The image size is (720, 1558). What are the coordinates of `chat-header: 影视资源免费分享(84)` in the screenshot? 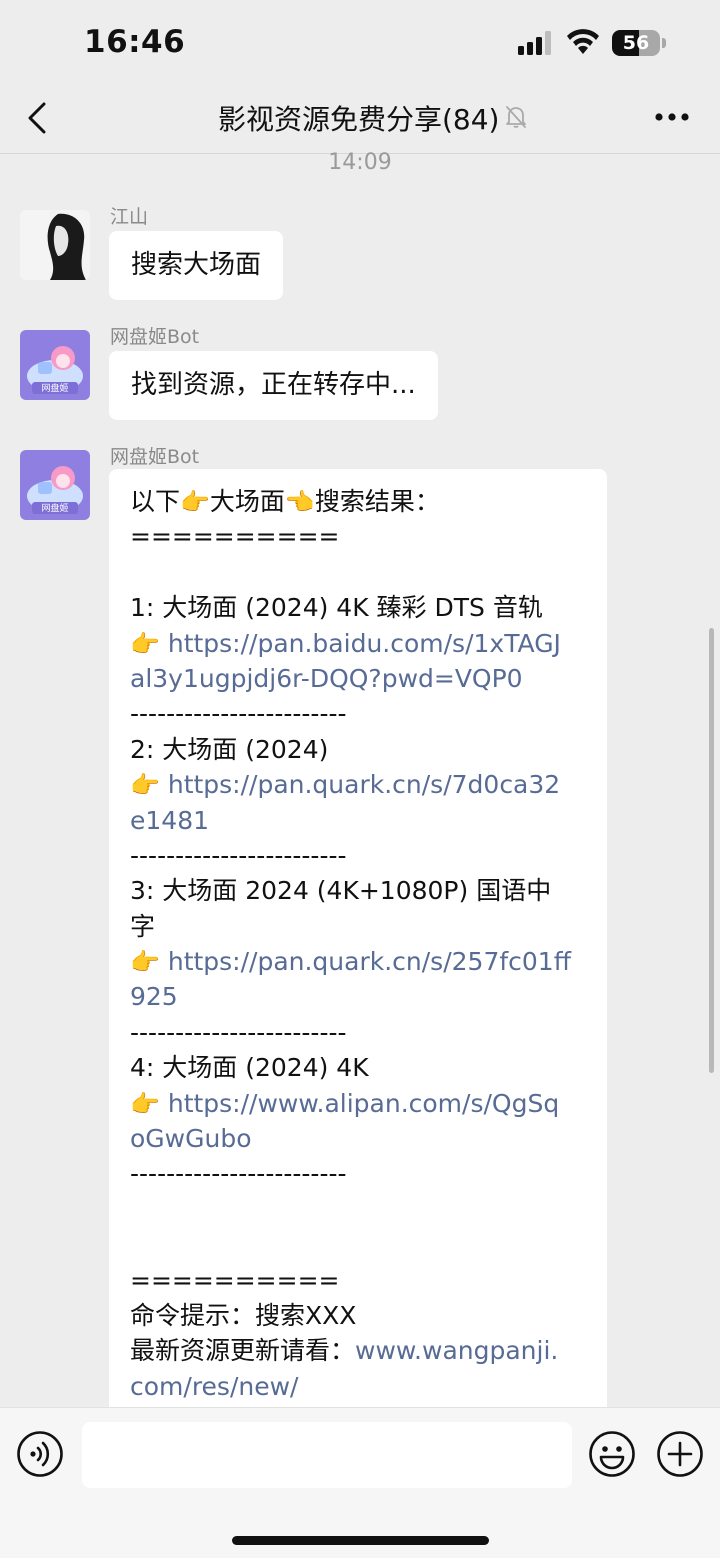 It's located at (360, 119).